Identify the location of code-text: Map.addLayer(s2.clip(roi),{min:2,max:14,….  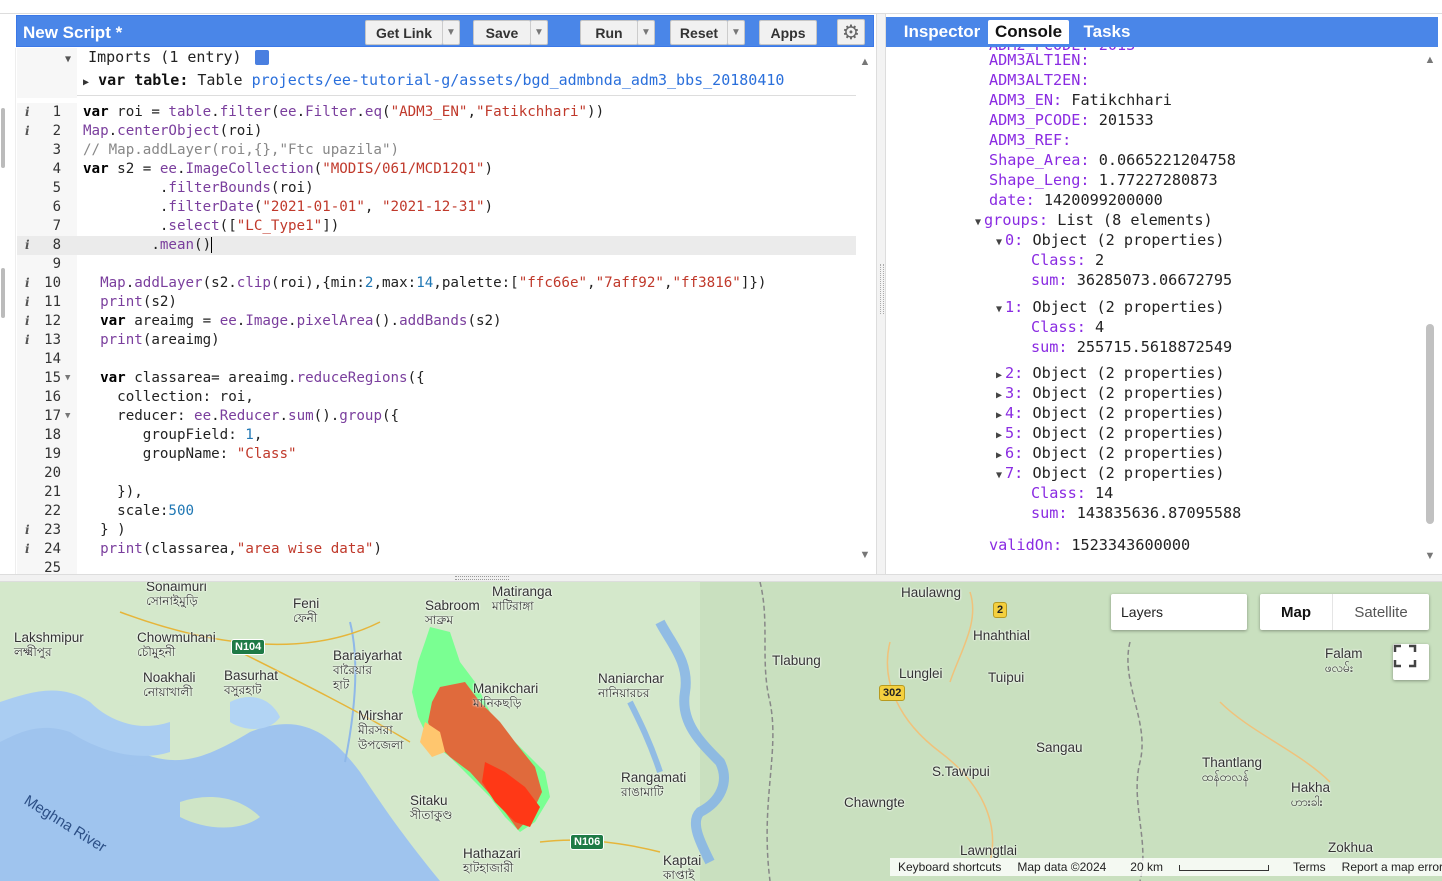
(433, 283).